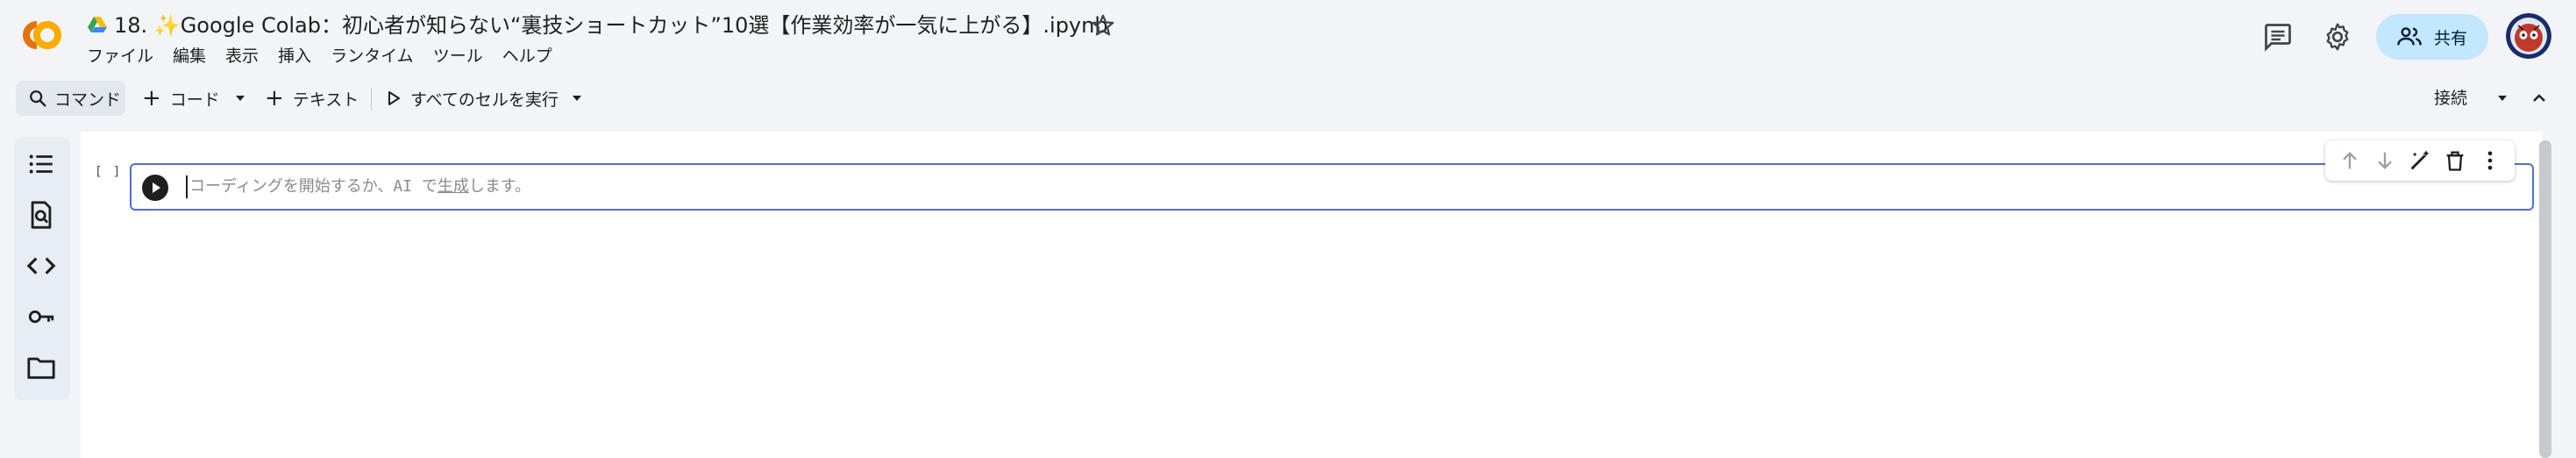 The image size is (2576, 458). I want to click on menu-runtime: ランタイム, so click(372, 56).